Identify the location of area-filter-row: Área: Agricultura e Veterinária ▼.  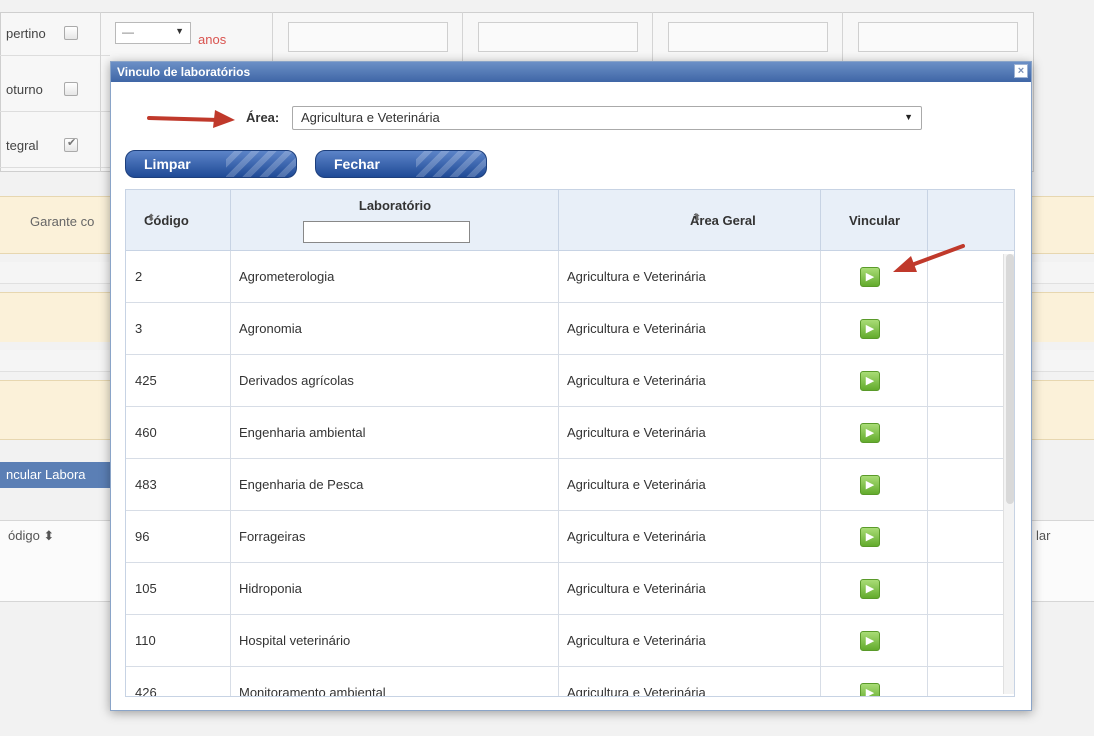
(571, 117).